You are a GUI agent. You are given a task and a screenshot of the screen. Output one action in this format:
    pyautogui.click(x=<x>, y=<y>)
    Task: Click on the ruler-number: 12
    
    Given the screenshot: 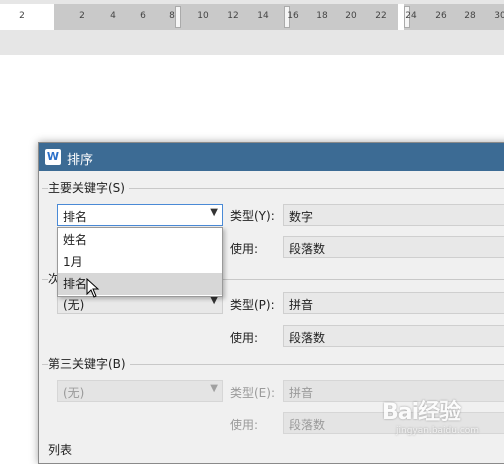 What is the action you would take?
    pyautogui.click(x=233, y=16)
    